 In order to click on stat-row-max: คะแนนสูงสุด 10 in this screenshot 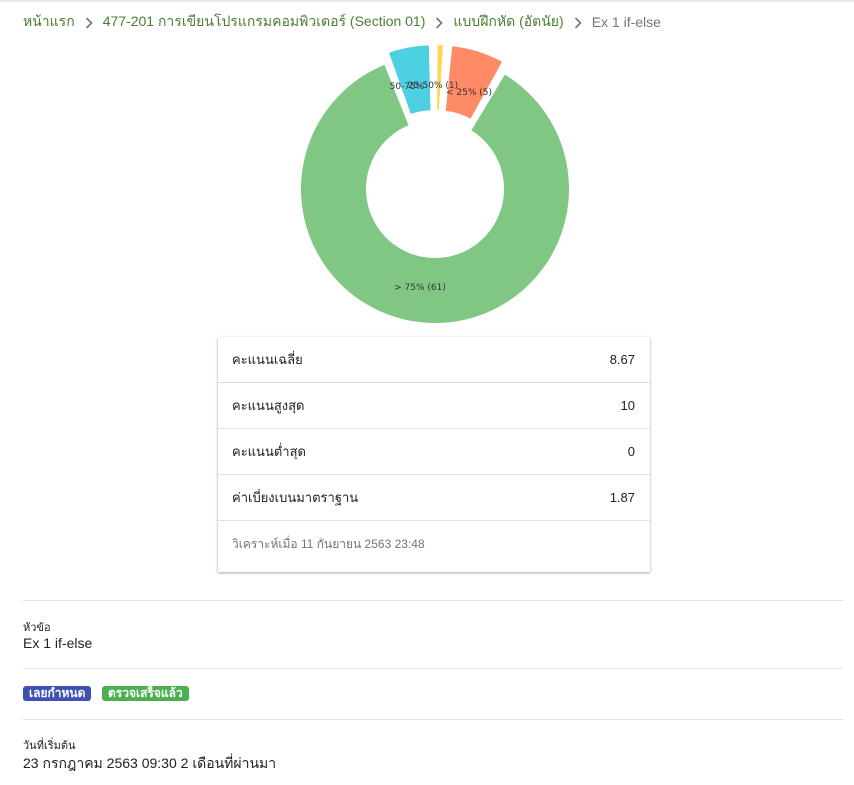, I will do `click(434, 406)`.